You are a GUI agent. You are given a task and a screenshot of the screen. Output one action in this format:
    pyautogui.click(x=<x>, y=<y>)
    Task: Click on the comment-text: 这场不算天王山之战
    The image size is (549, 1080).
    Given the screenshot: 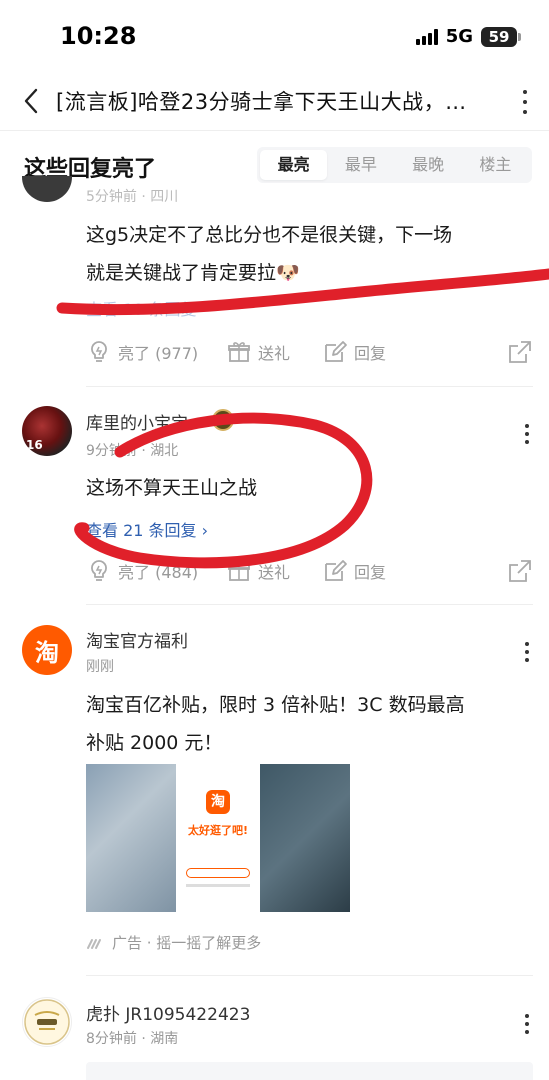 What is the action you would take?
    pyautogui.click(x=308, y=488)
    